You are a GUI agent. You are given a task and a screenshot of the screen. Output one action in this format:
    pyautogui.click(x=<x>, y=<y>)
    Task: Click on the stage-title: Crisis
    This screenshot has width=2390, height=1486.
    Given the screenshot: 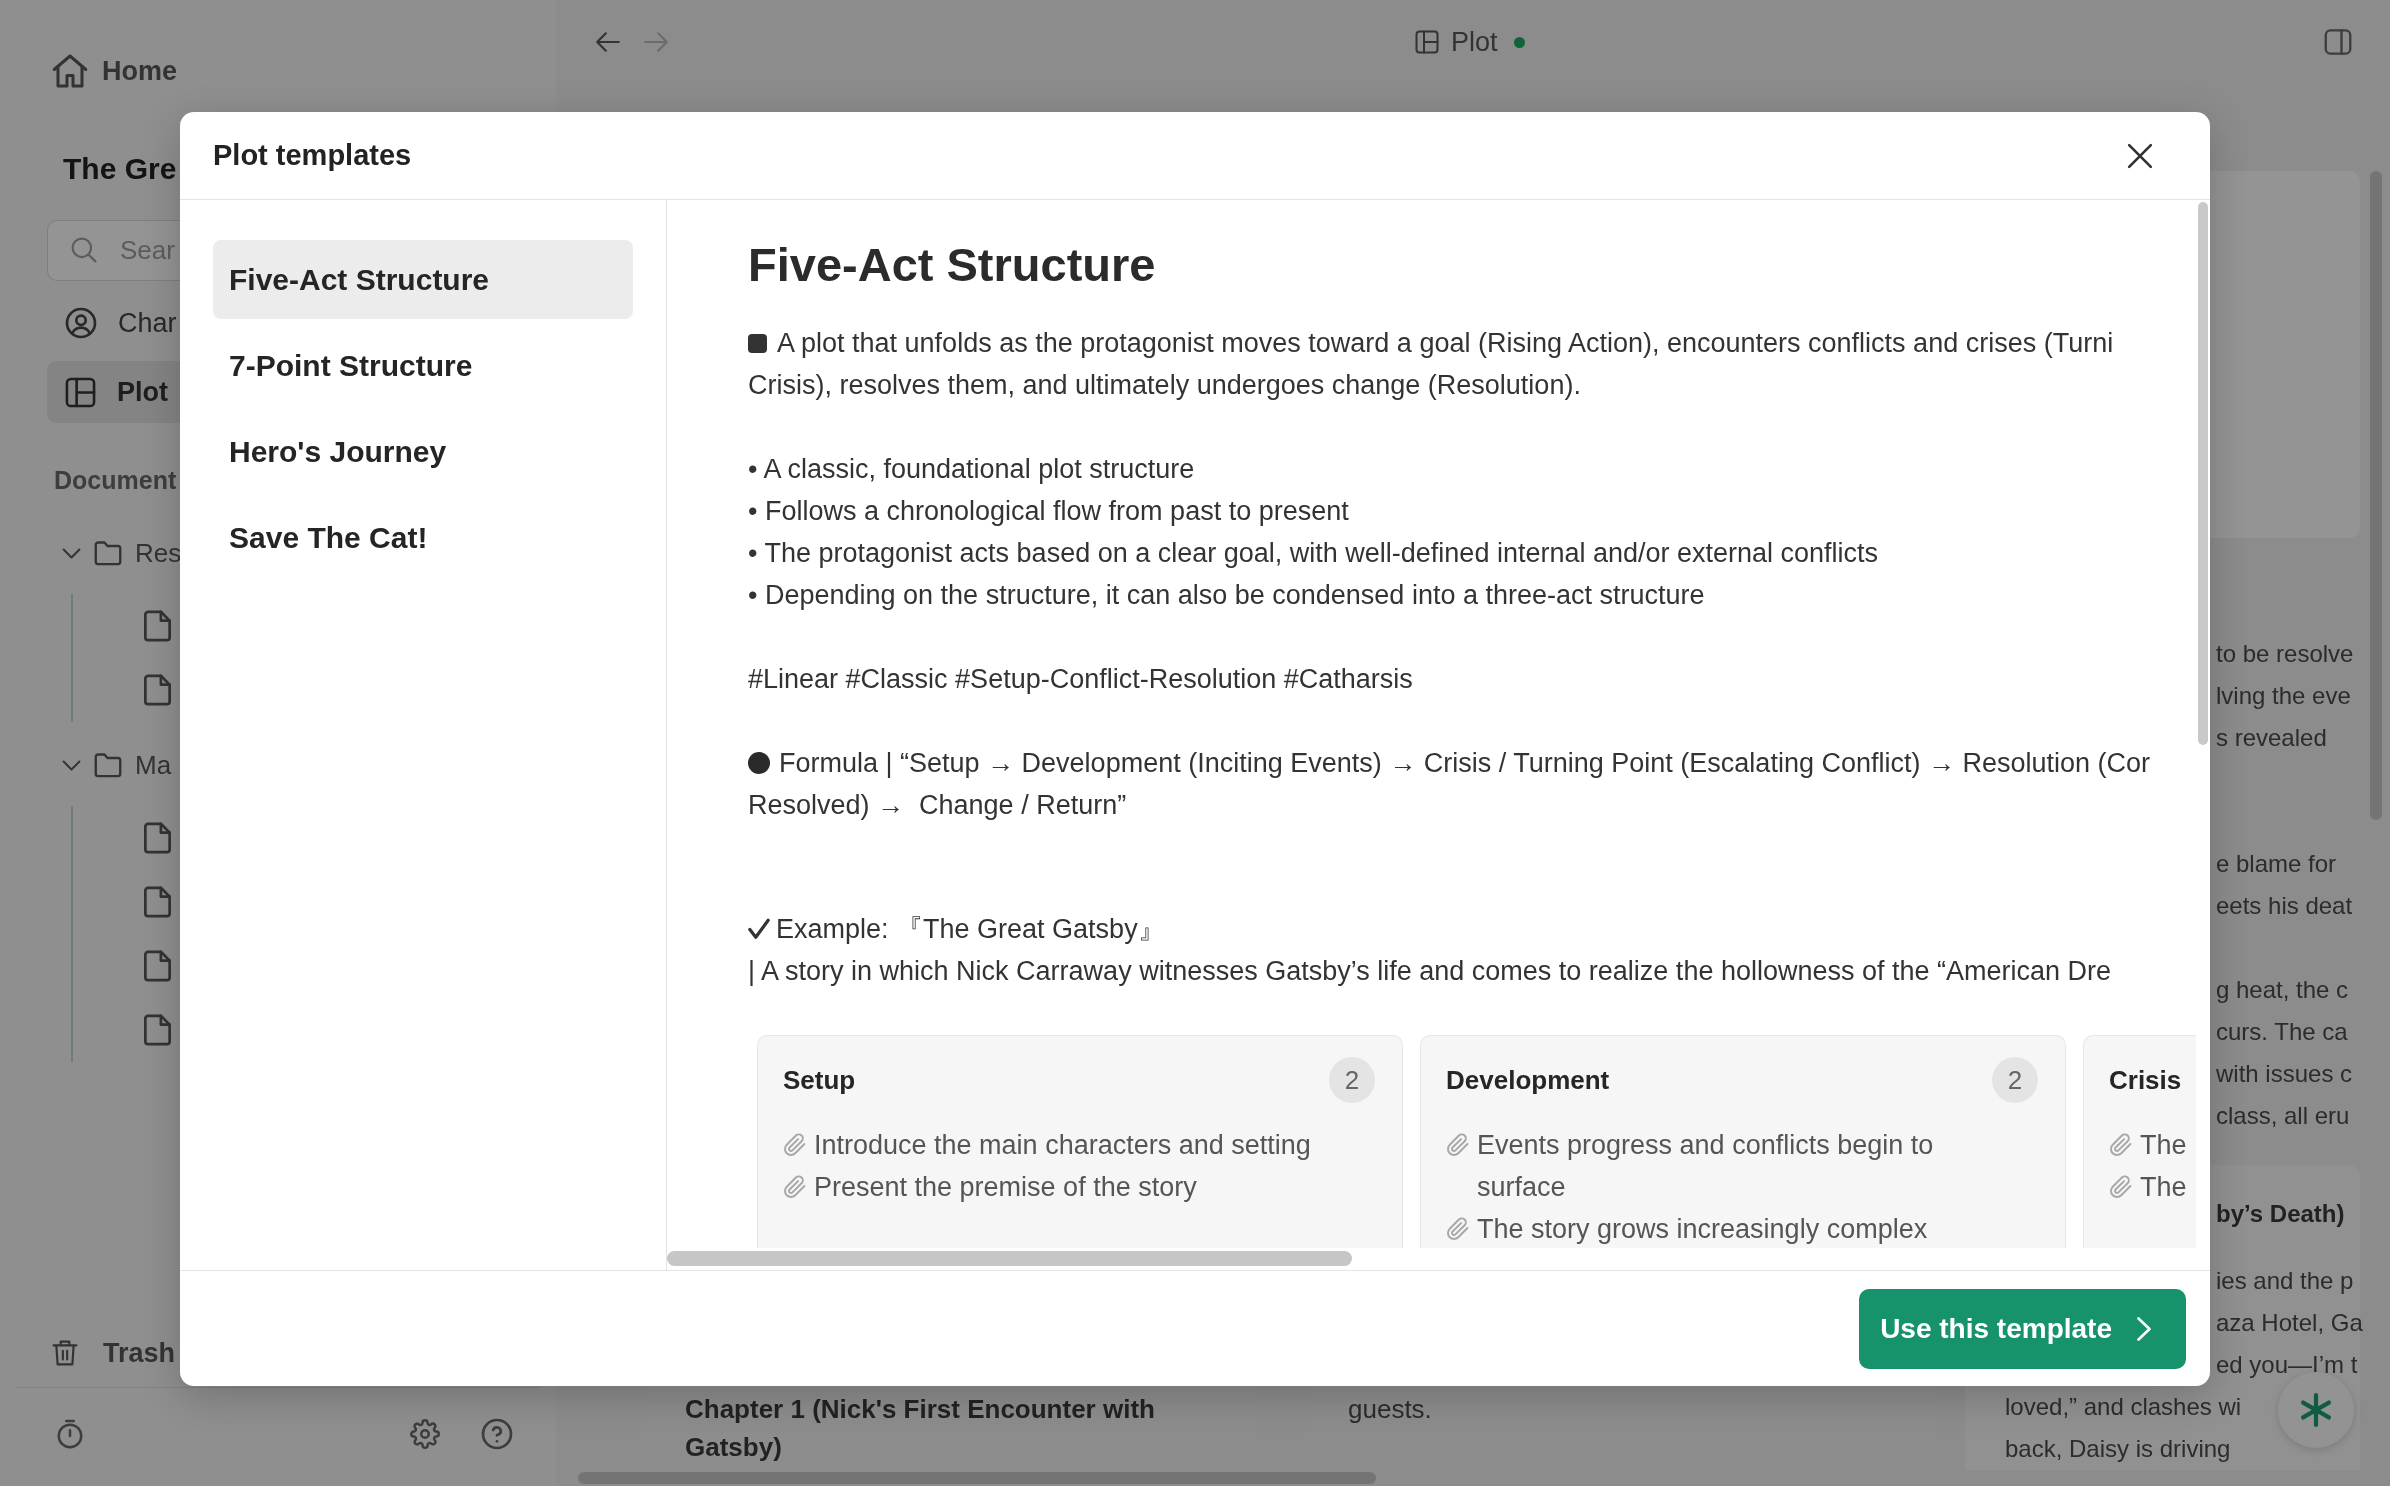 What is the action you would take?
    pyautogui.click(x=2145, y=1080)
    